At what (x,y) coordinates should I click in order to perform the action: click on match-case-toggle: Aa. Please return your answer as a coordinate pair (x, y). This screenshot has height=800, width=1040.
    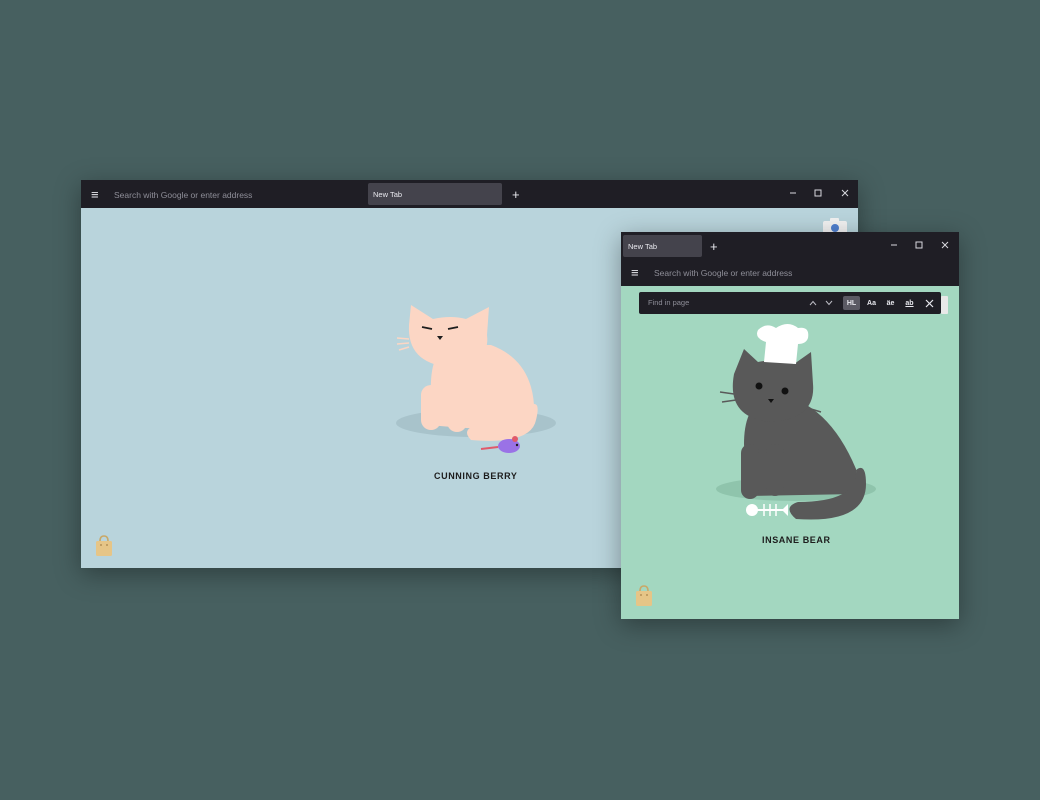
    Looking at the image, I should click on (871, 303).